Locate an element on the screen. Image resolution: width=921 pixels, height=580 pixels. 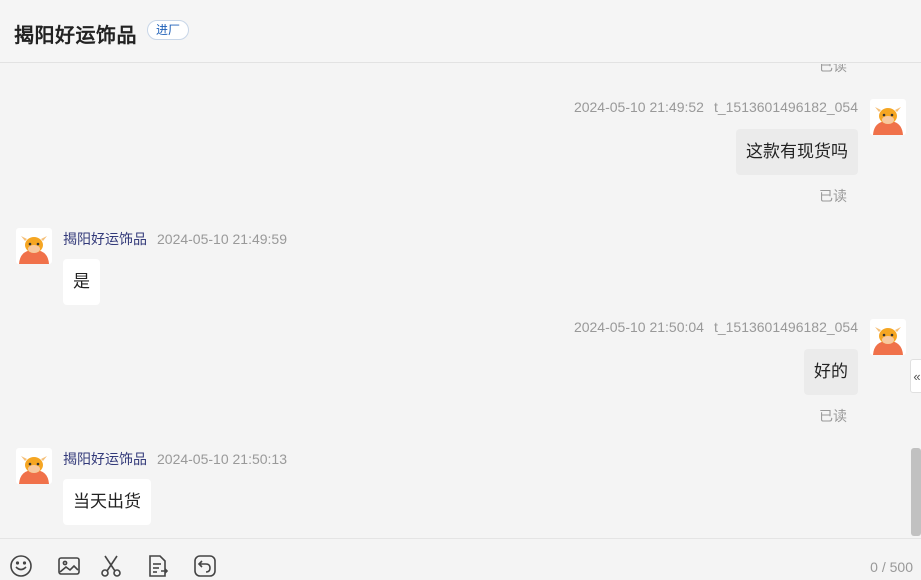
file-icon is located at coordinates (159, 566).